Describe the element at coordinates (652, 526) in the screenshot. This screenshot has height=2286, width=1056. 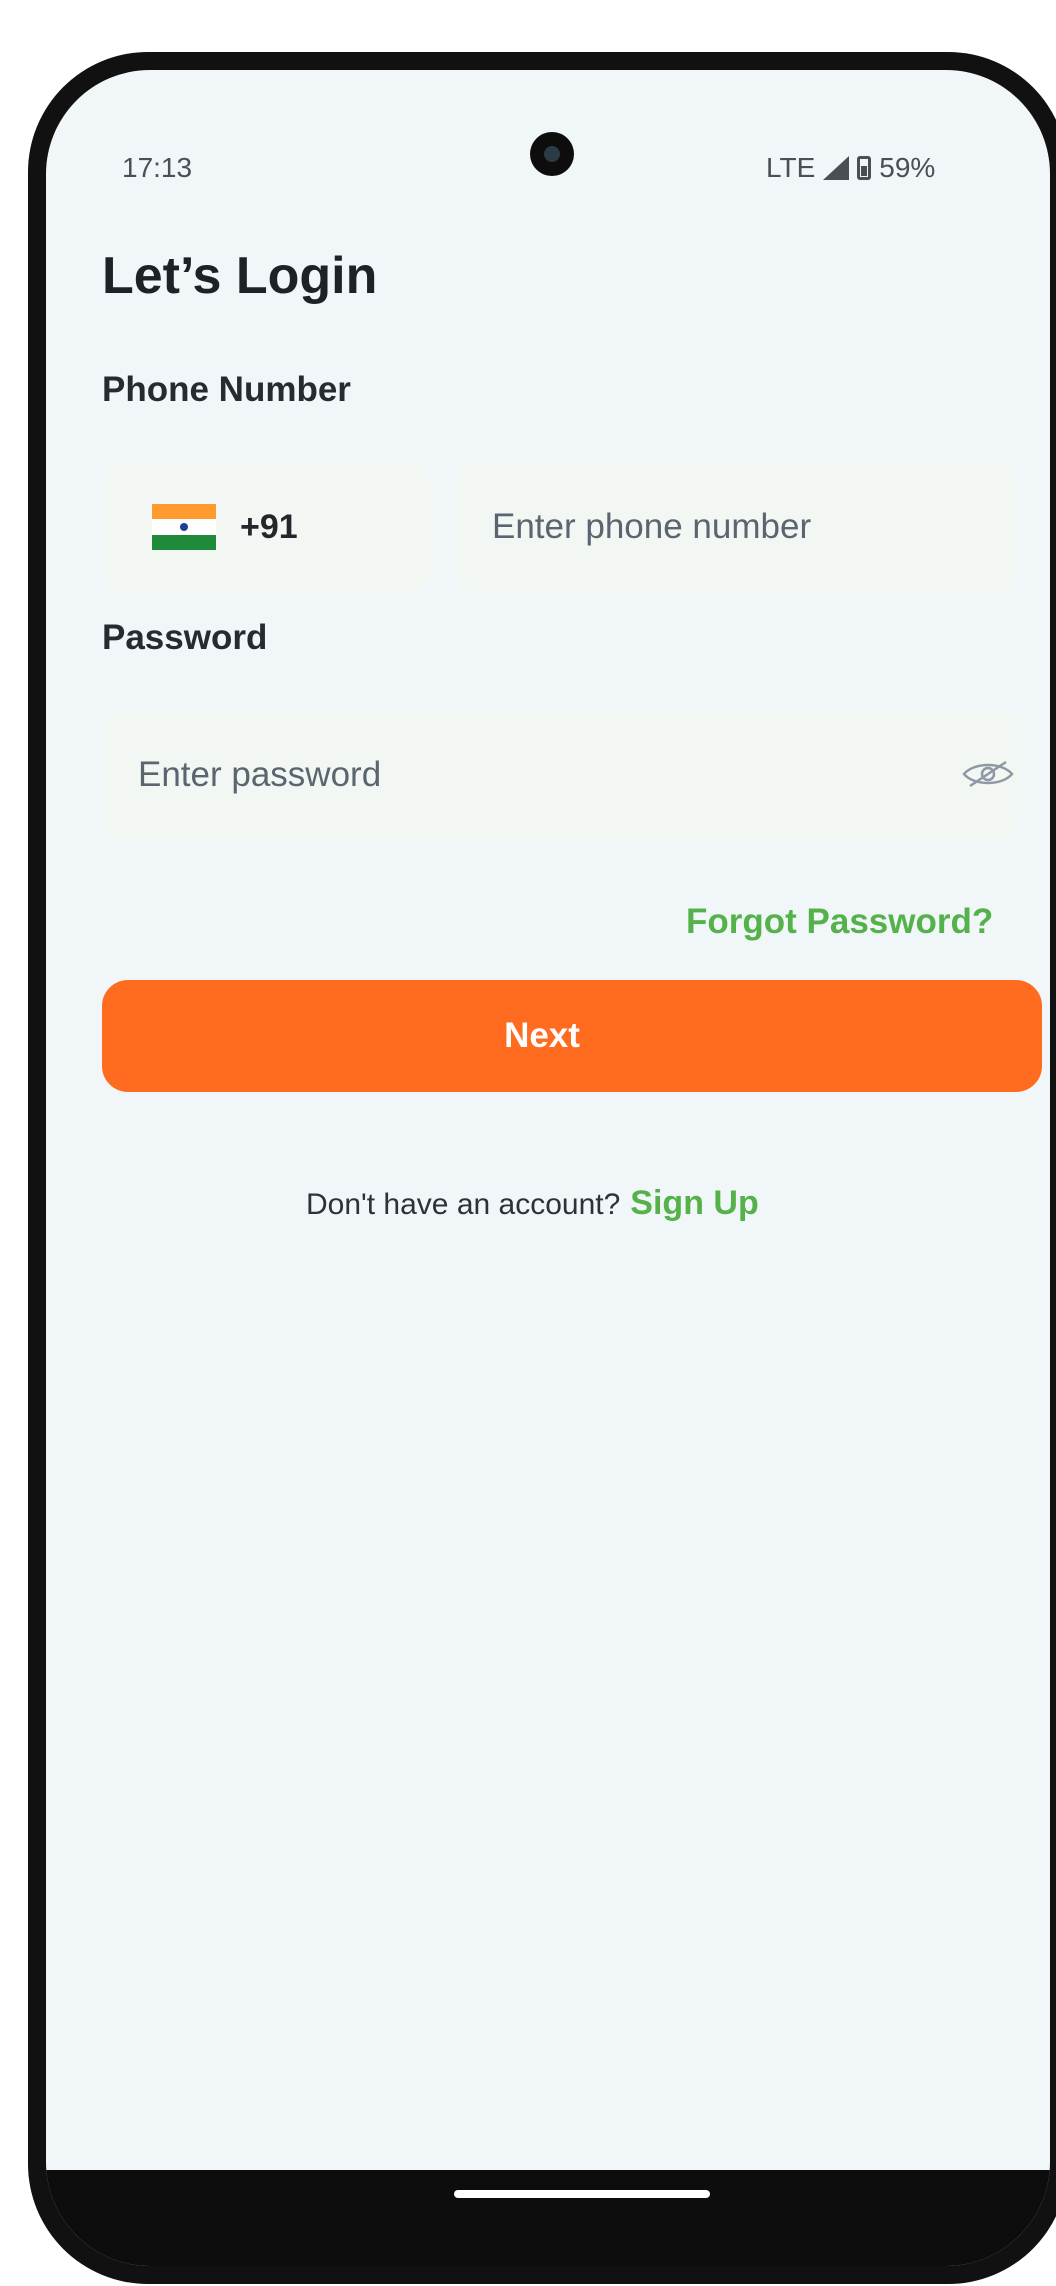
I see `phone-number-placeholder: Enter phone number` at that location.